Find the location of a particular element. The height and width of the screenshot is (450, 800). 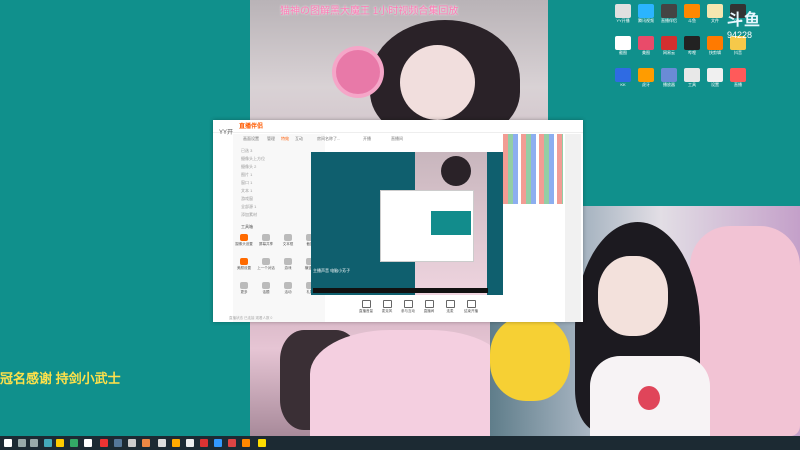

photo-dress is located at coordinates (410, 383).